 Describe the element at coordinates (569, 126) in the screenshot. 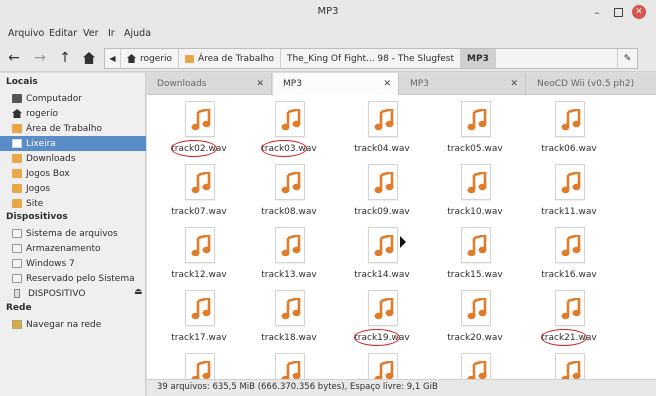

I see `file-item: track06.wav` at that location.